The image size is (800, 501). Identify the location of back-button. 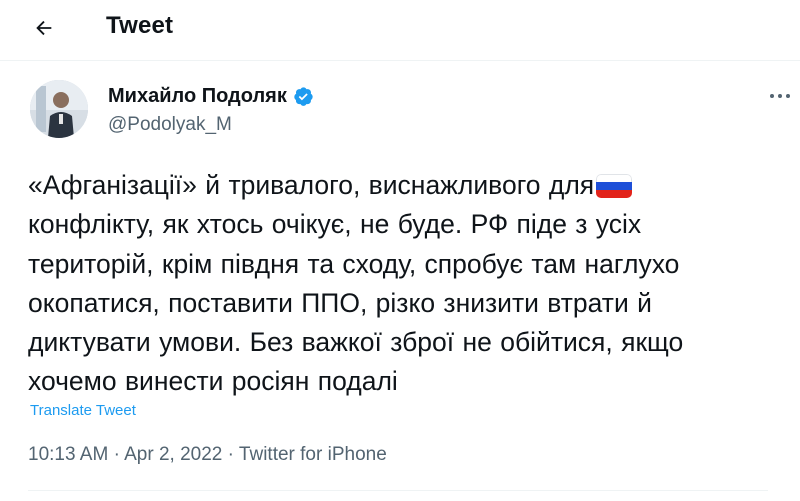
(44, 28).